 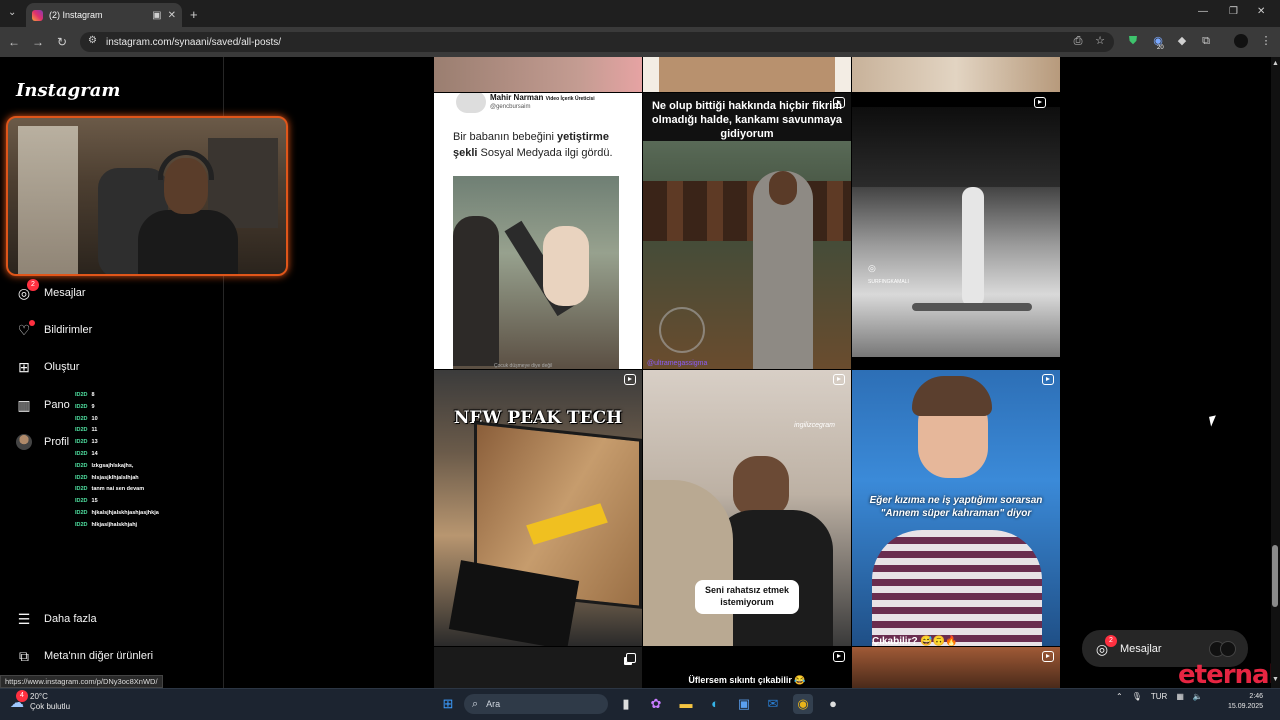 What do you see at coordinates (85, 406) in the screenshot?
I see `chat-line: ID2D 9` at bounding box center [85, 406].